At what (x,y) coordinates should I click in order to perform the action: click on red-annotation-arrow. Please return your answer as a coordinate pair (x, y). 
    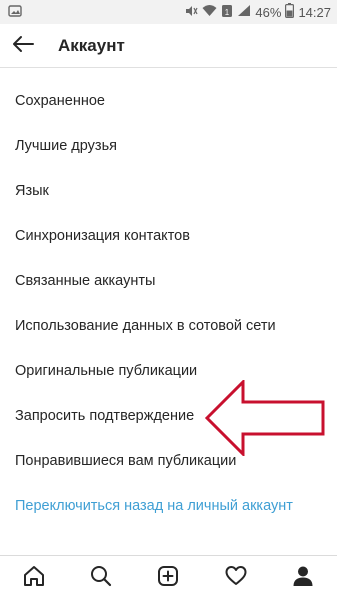
    Looking at the image, I should click on (265, 418).